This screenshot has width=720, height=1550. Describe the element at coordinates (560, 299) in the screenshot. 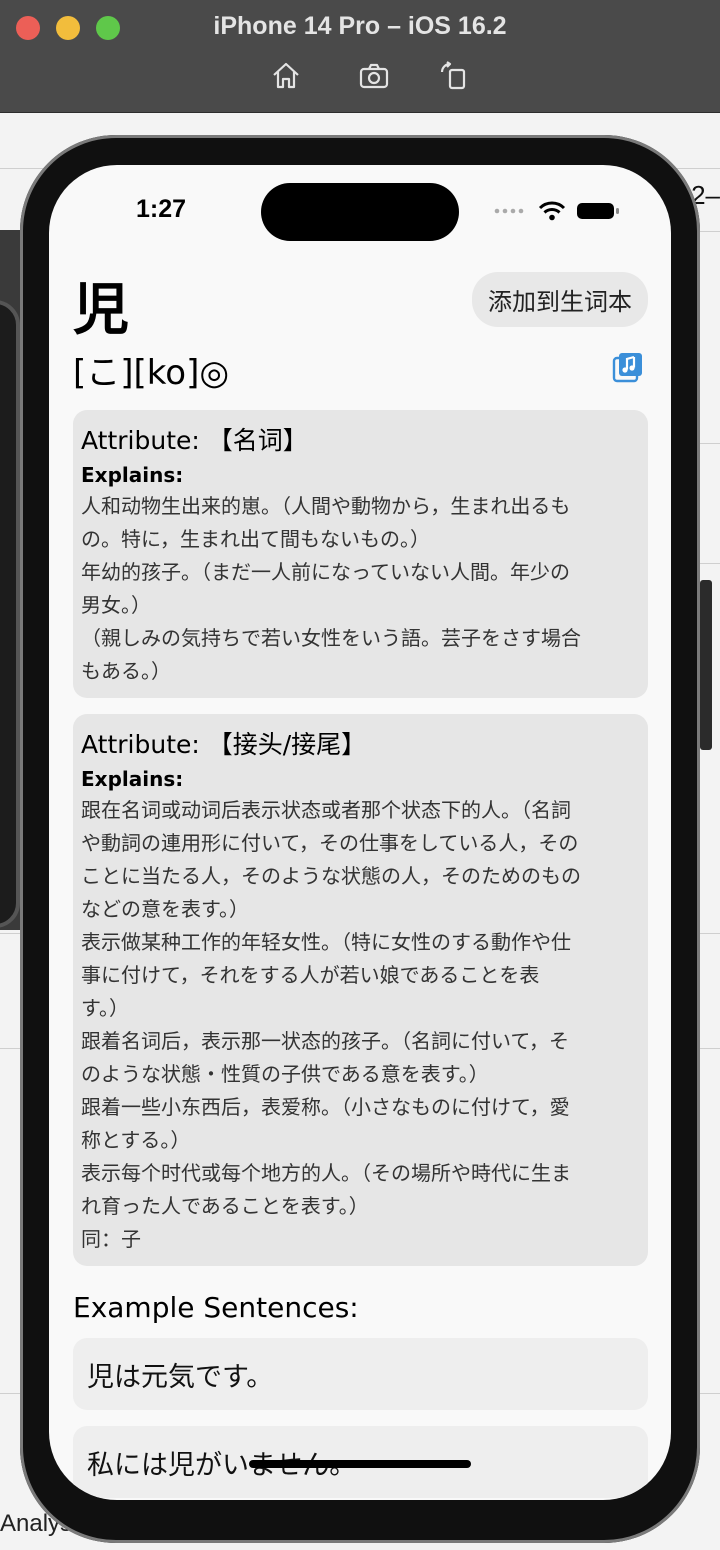

I see `add-to-vocab-button: 添加到生词本` at that location.